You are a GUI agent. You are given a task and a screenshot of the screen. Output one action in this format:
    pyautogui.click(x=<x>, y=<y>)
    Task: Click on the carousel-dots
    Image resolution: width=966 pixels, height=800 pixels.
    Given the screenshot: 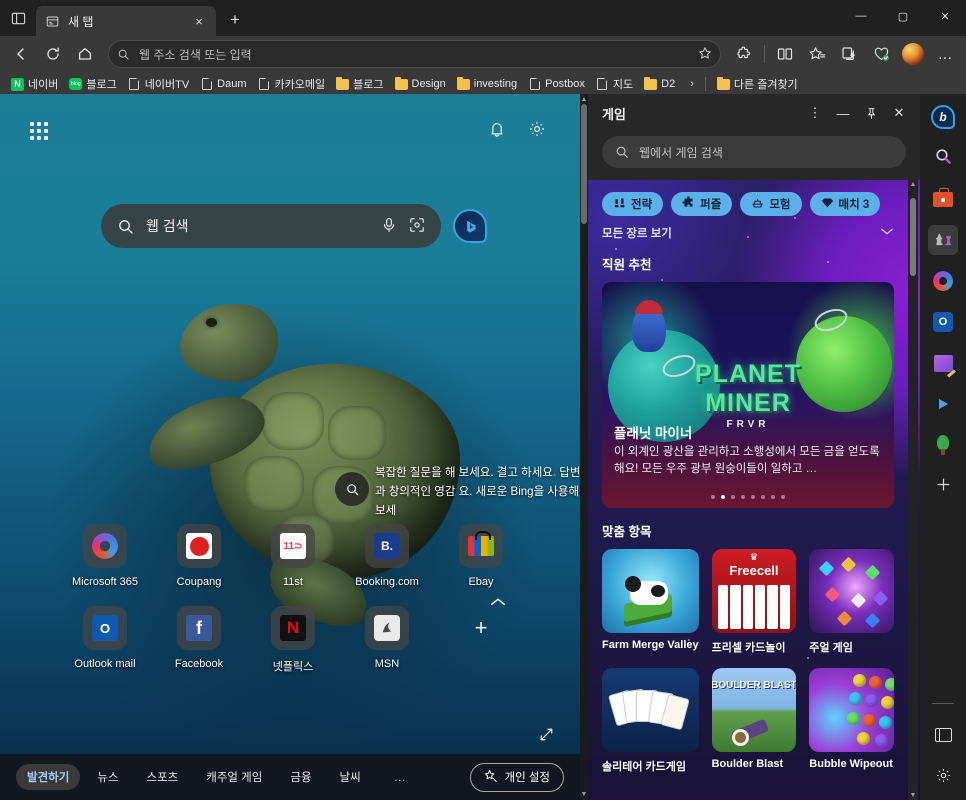 What is the action you would take?
    pyautogui.click(x=748, y=497)
    